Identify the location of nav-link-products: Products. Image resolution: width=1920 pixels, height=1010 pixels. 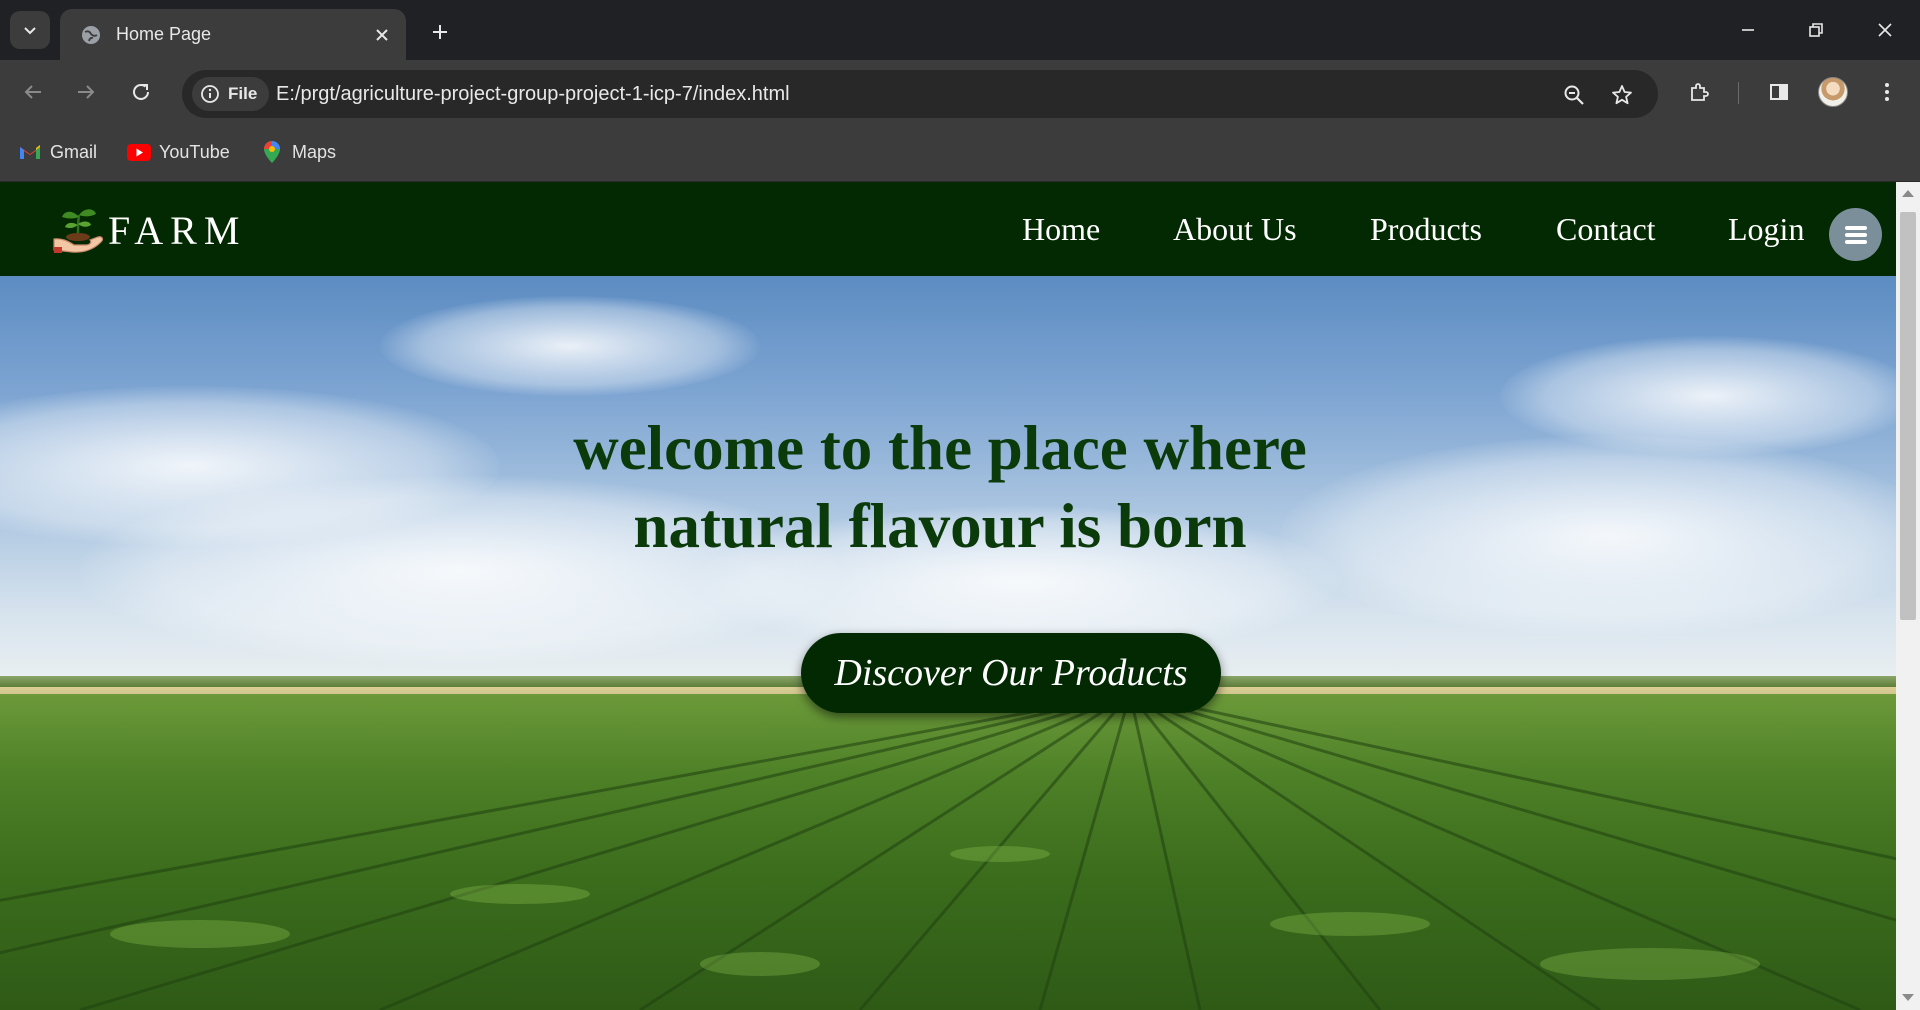
(1426, 229).